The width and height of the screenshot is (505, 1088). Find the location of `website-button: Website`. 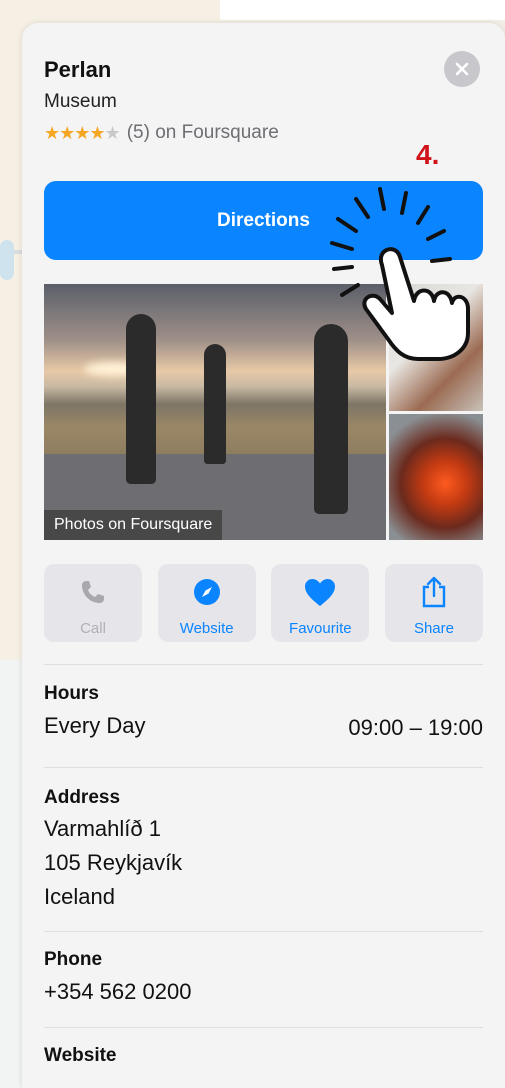

website-button: Website is located at coordinates (206, 603).